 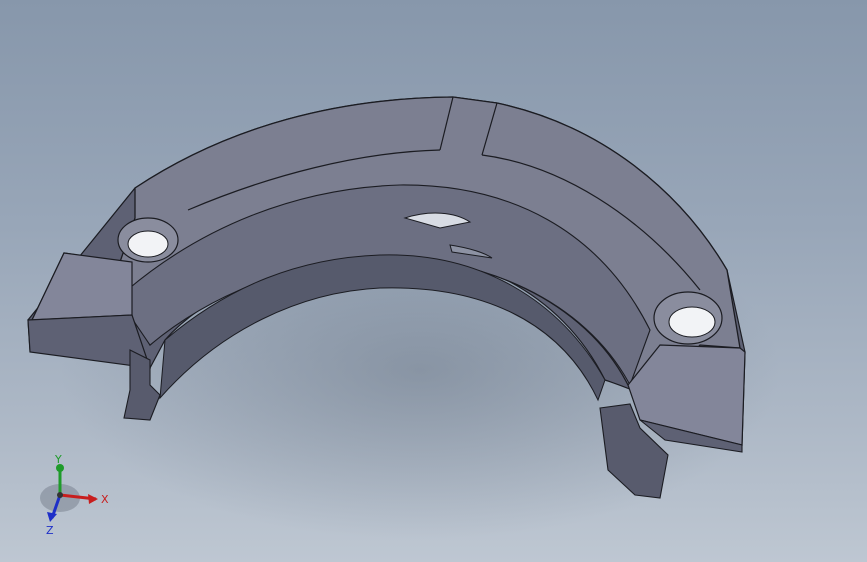 I want to click on coordinate-triad: Y X Z, so click(x=74, y=495).